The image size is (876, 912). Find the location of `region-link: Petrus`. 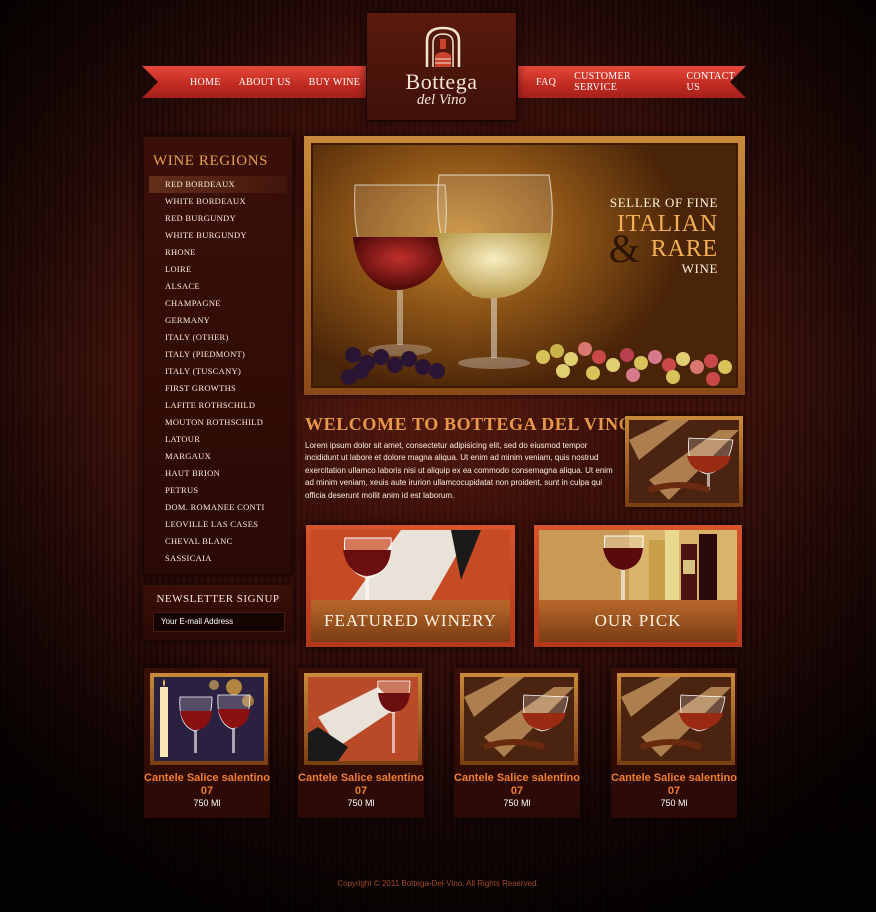

region-link: Petrus is located at coordinates (218, 490).